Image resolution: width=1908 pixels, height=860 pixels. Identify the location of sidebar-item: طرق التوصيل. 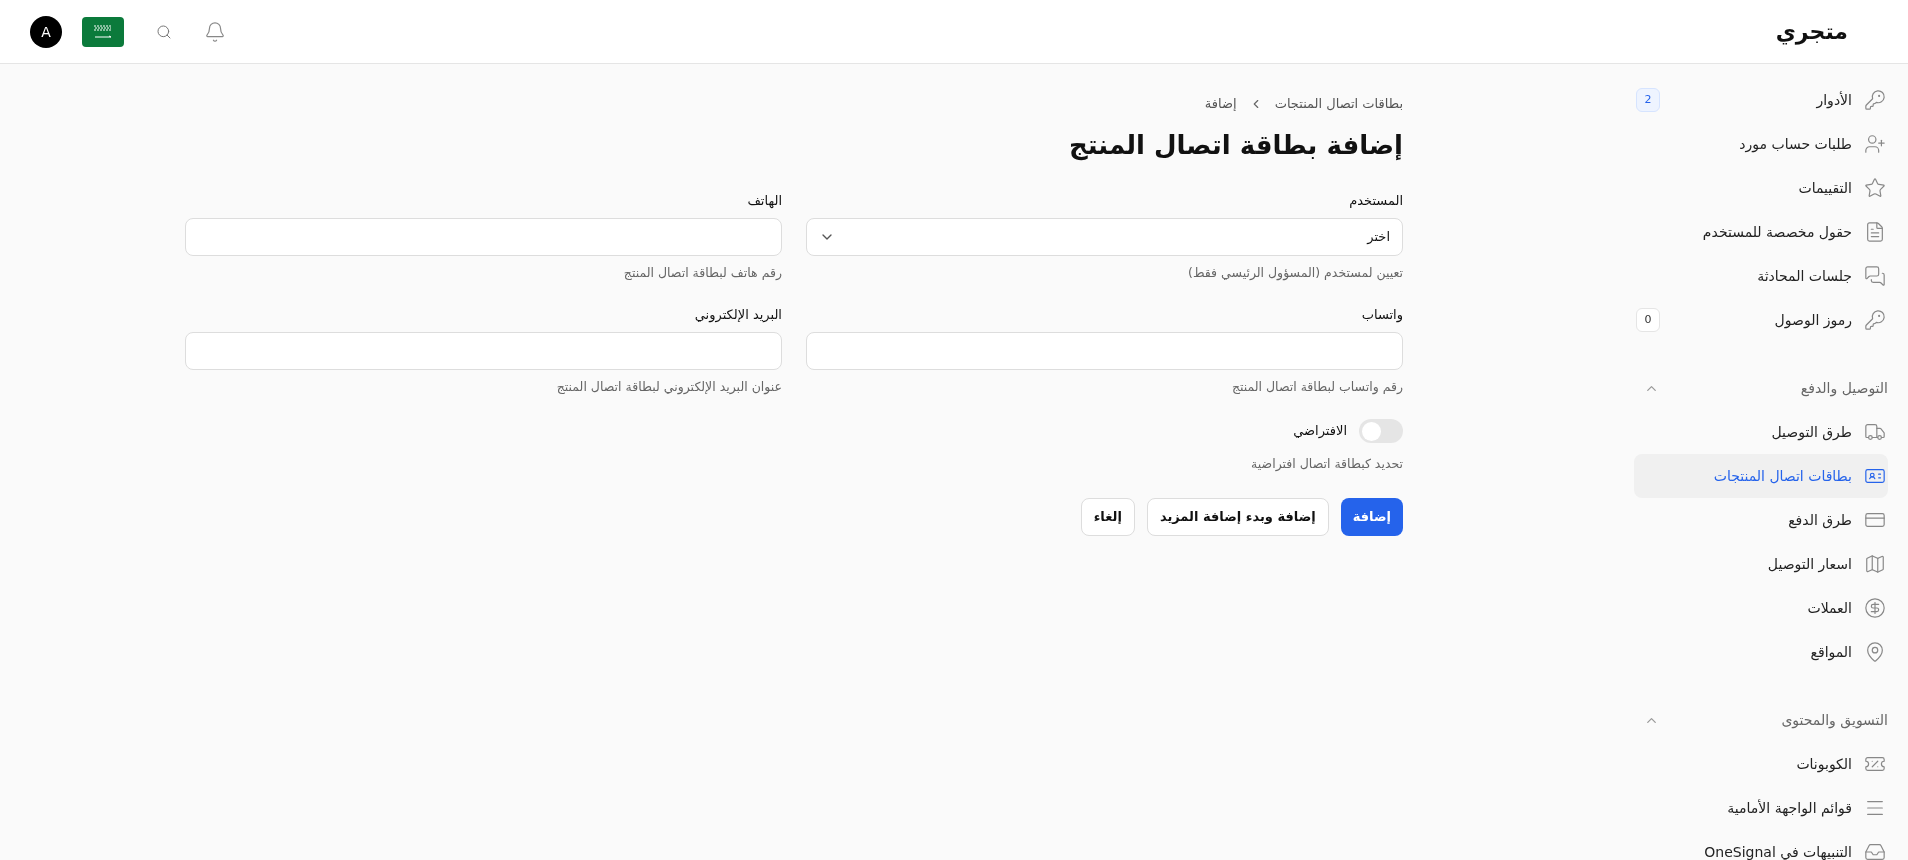
(1761, 432).